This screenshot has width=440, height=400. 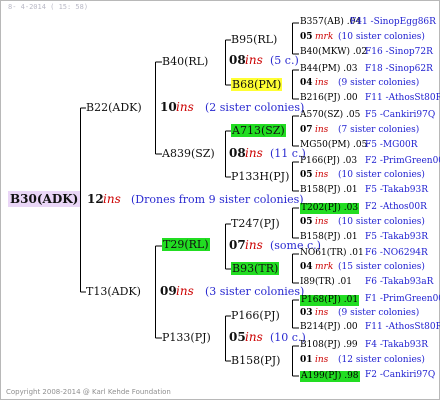 What do you see at coordinates (255, 315) in the screenshot?
I see `queen-p166: P166(PJ)` at bounding box center [255, 315].